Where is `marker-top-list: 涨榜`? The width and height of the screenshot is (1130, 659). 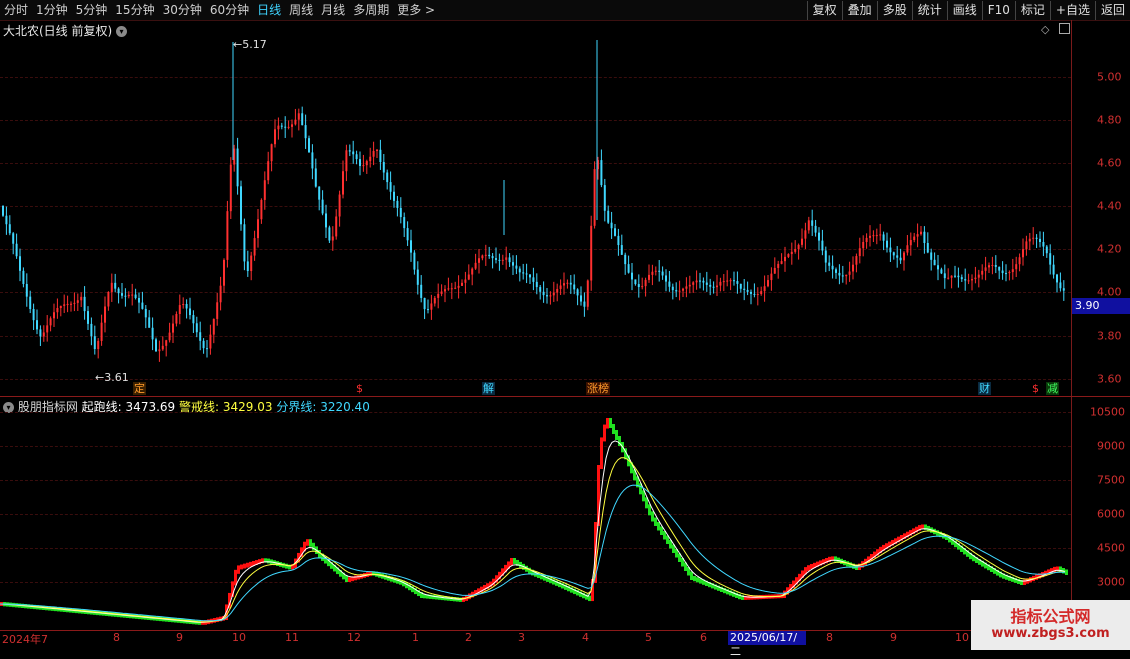 marker-top-list: 涨榜 is located at coordinates (598, 388).